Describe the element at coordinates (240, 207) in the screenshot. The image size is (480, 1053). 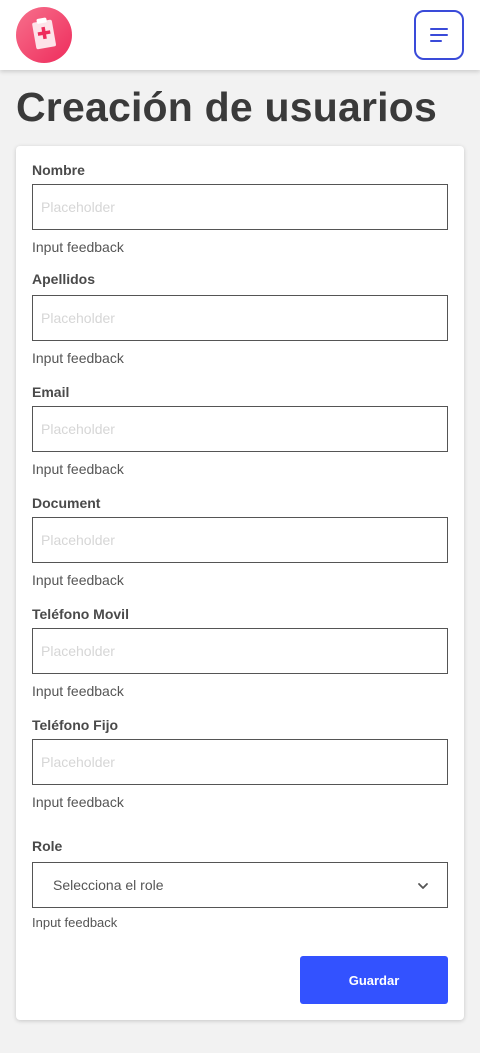
I see `nombre-input` at that location.